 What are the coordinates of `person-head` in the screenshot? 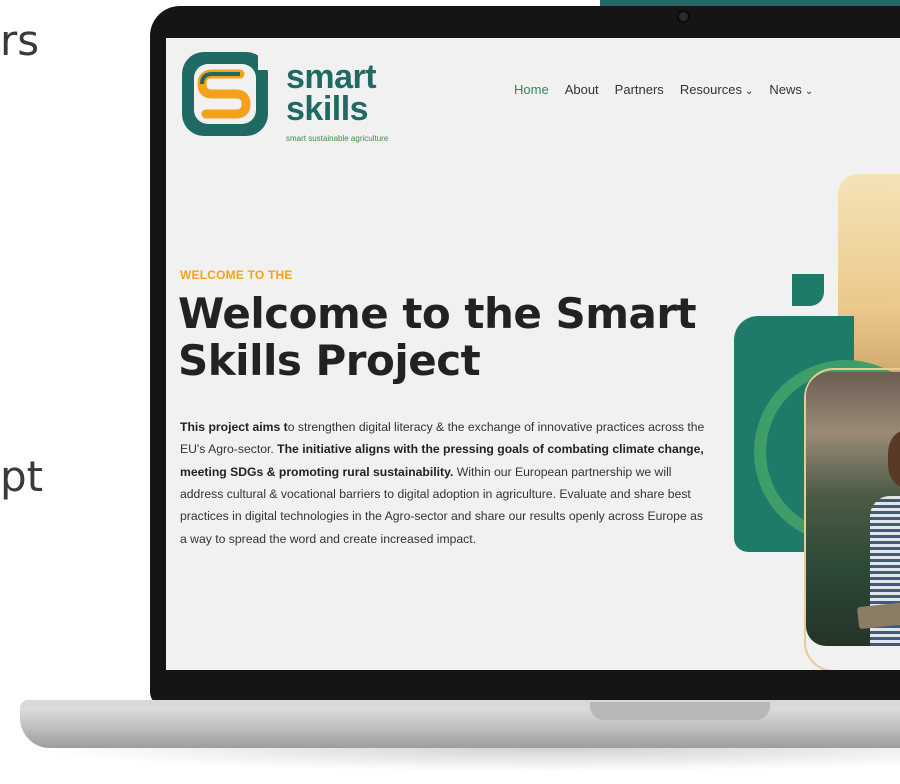 It's located at (894, 459).